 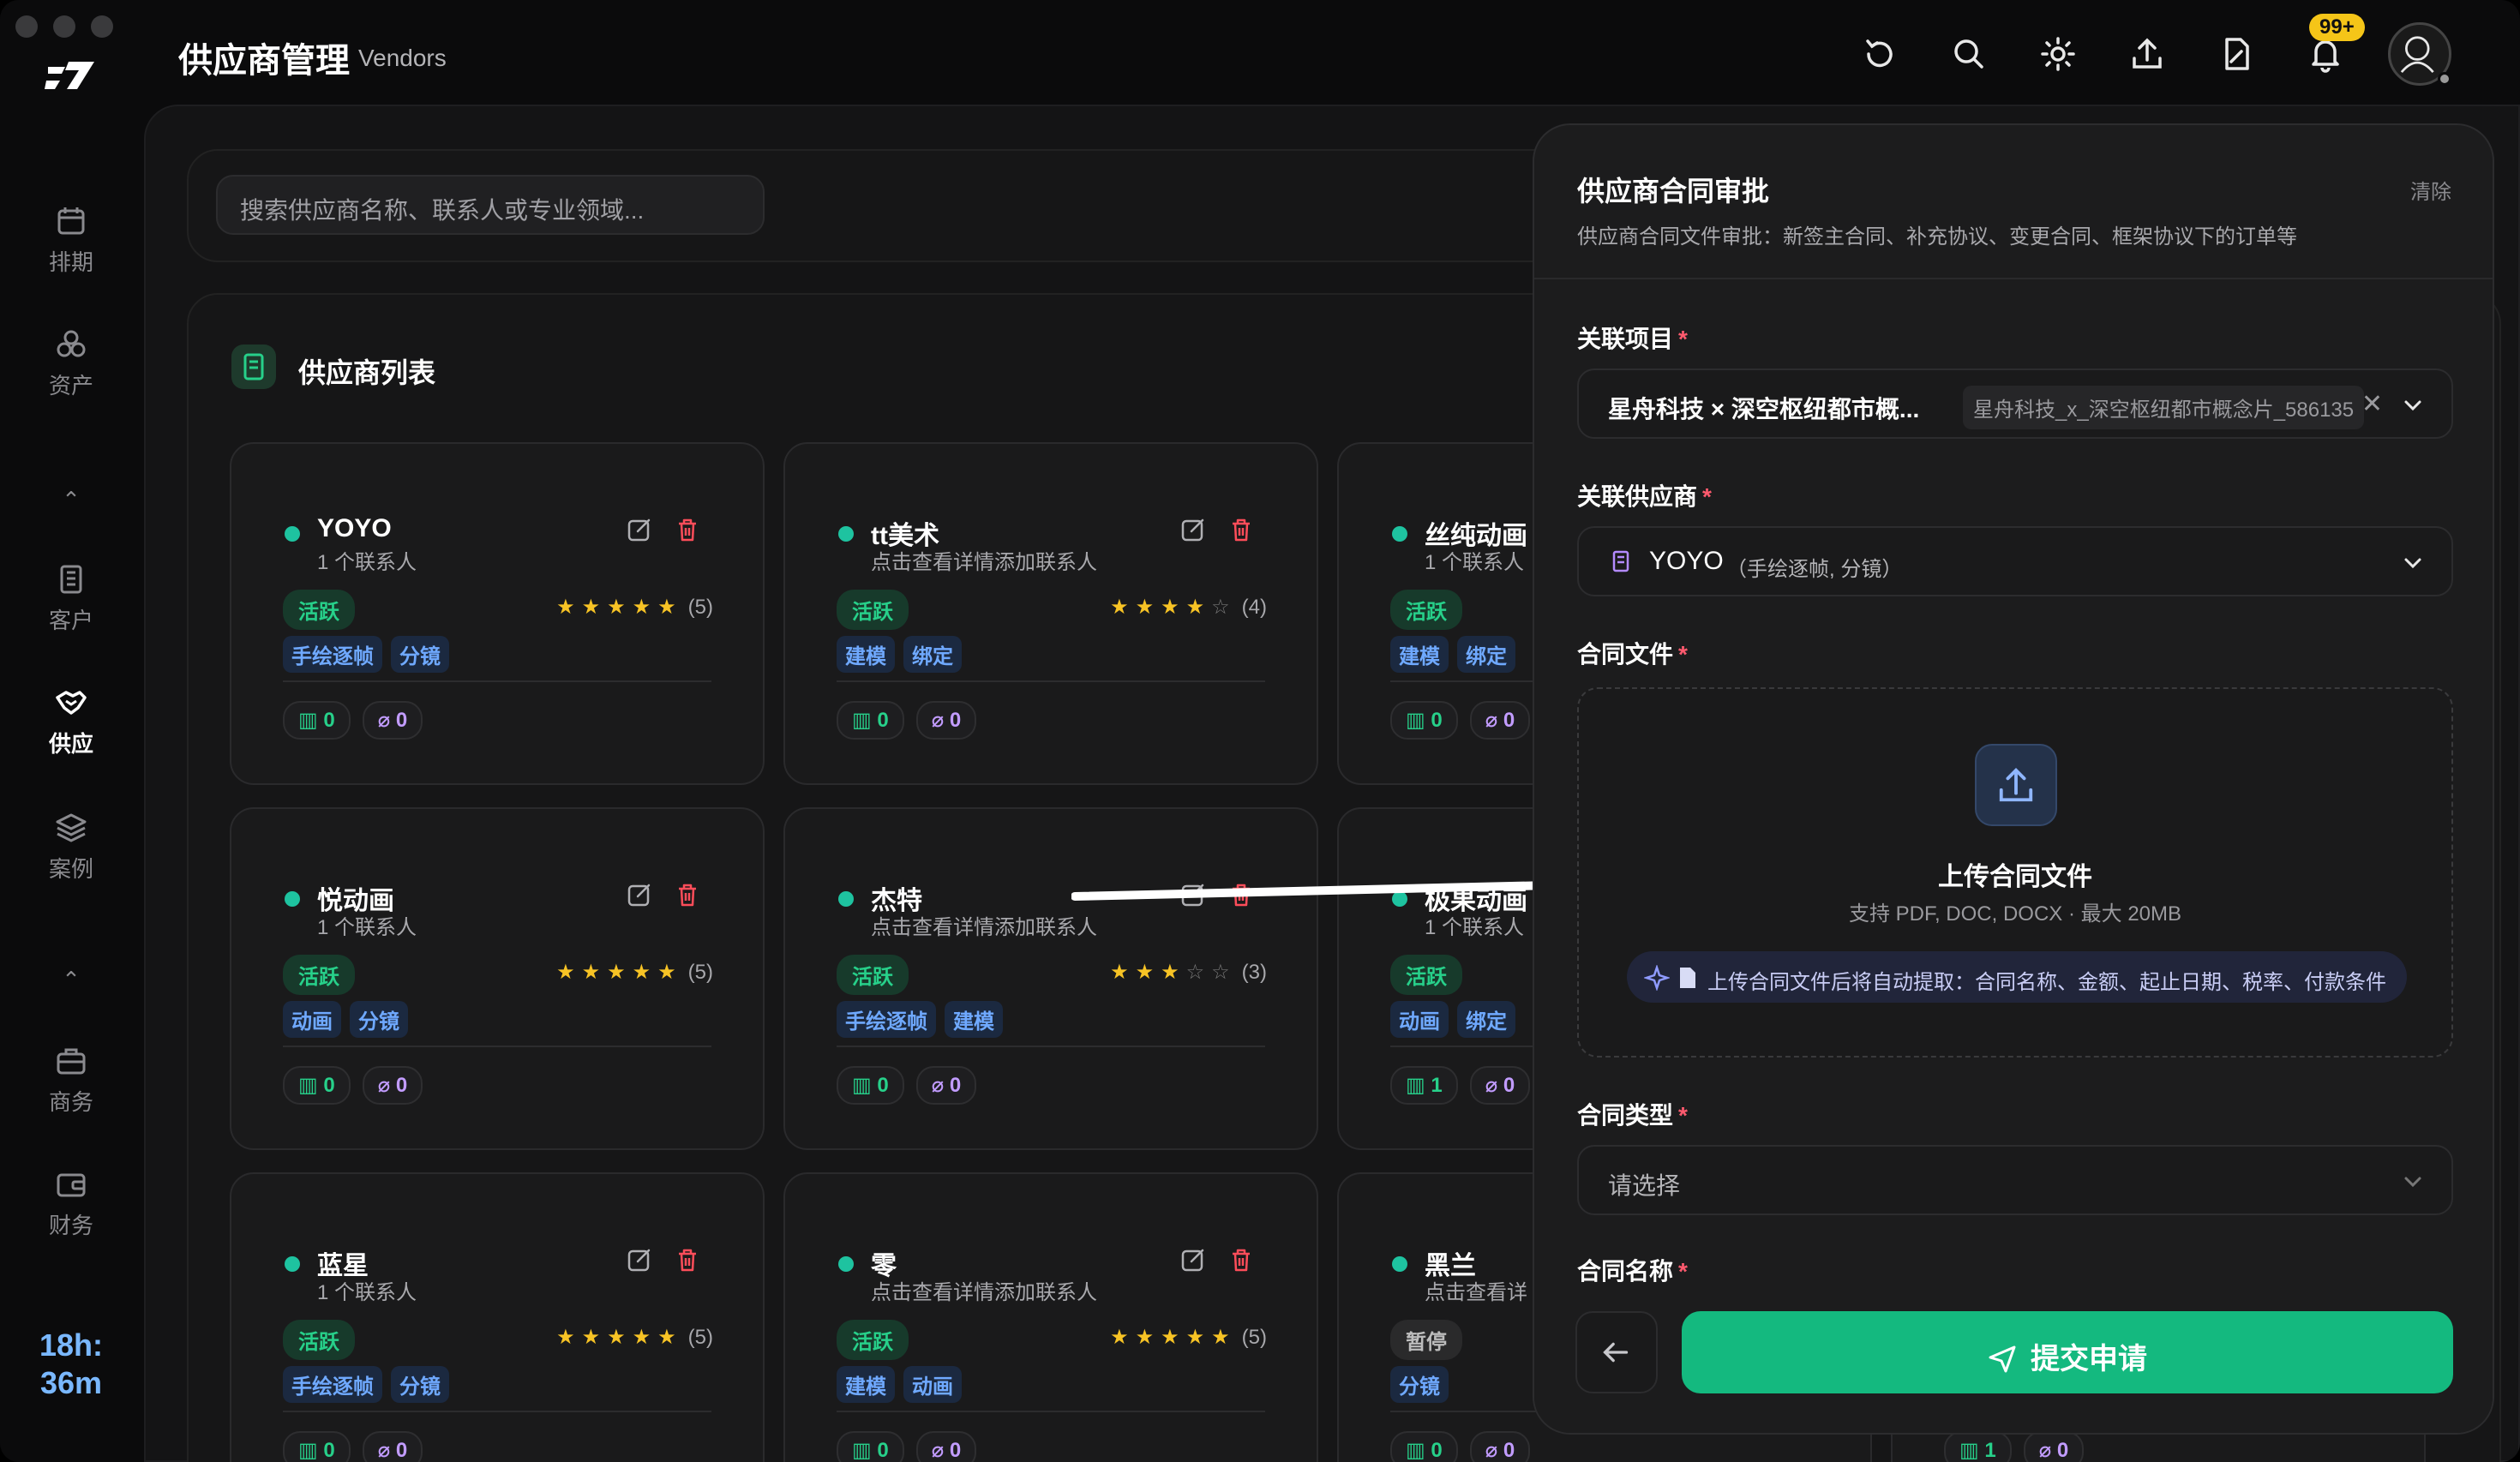 I want to click on vendor-select: YOYO （手绘逐帧, 分镜）, so click(x=2015, y=561).